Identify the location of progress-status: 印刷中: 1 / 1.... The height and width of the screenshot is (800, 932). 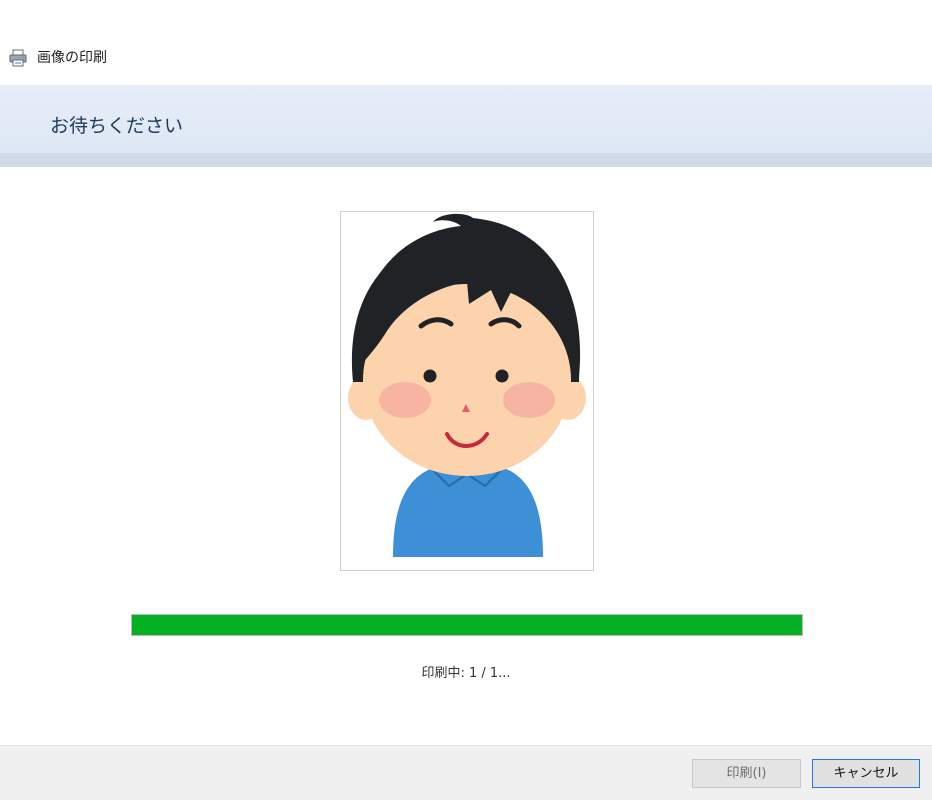
(466, 673).